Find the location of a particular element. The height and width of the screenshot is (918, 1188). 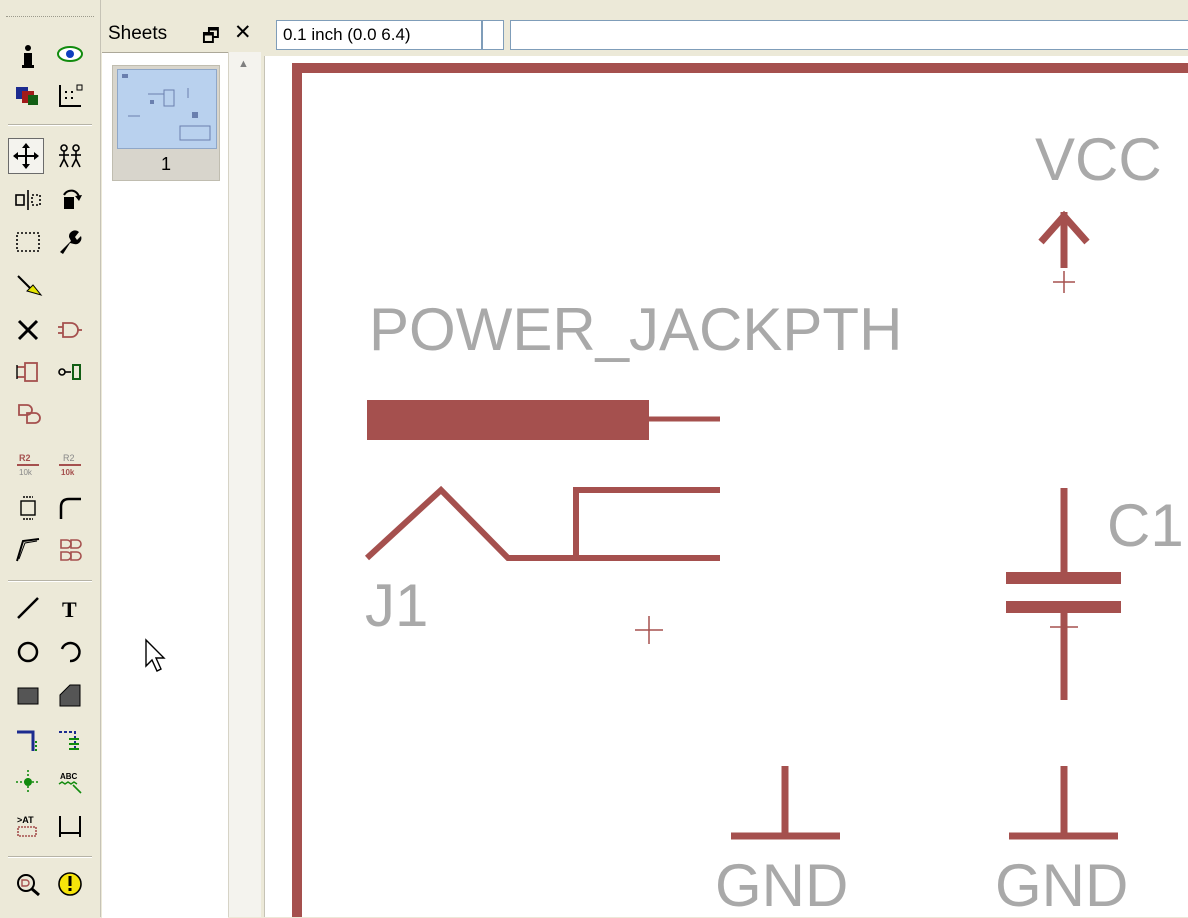

text-icon: T is located at coordinates (70, 608).